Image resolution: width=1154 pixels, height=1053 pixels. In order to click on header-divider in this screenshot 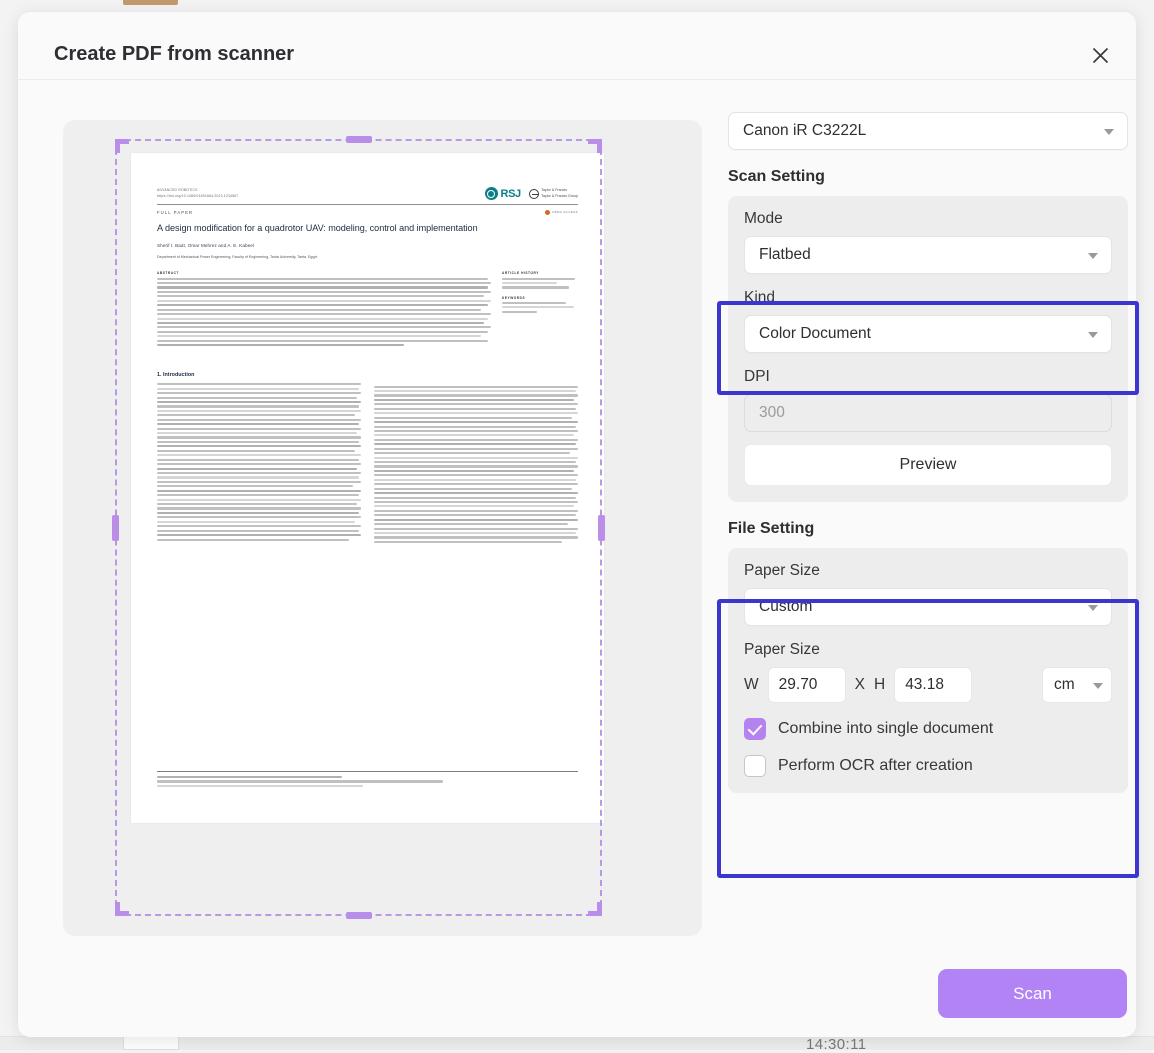, I will do `click(367, 204)`.